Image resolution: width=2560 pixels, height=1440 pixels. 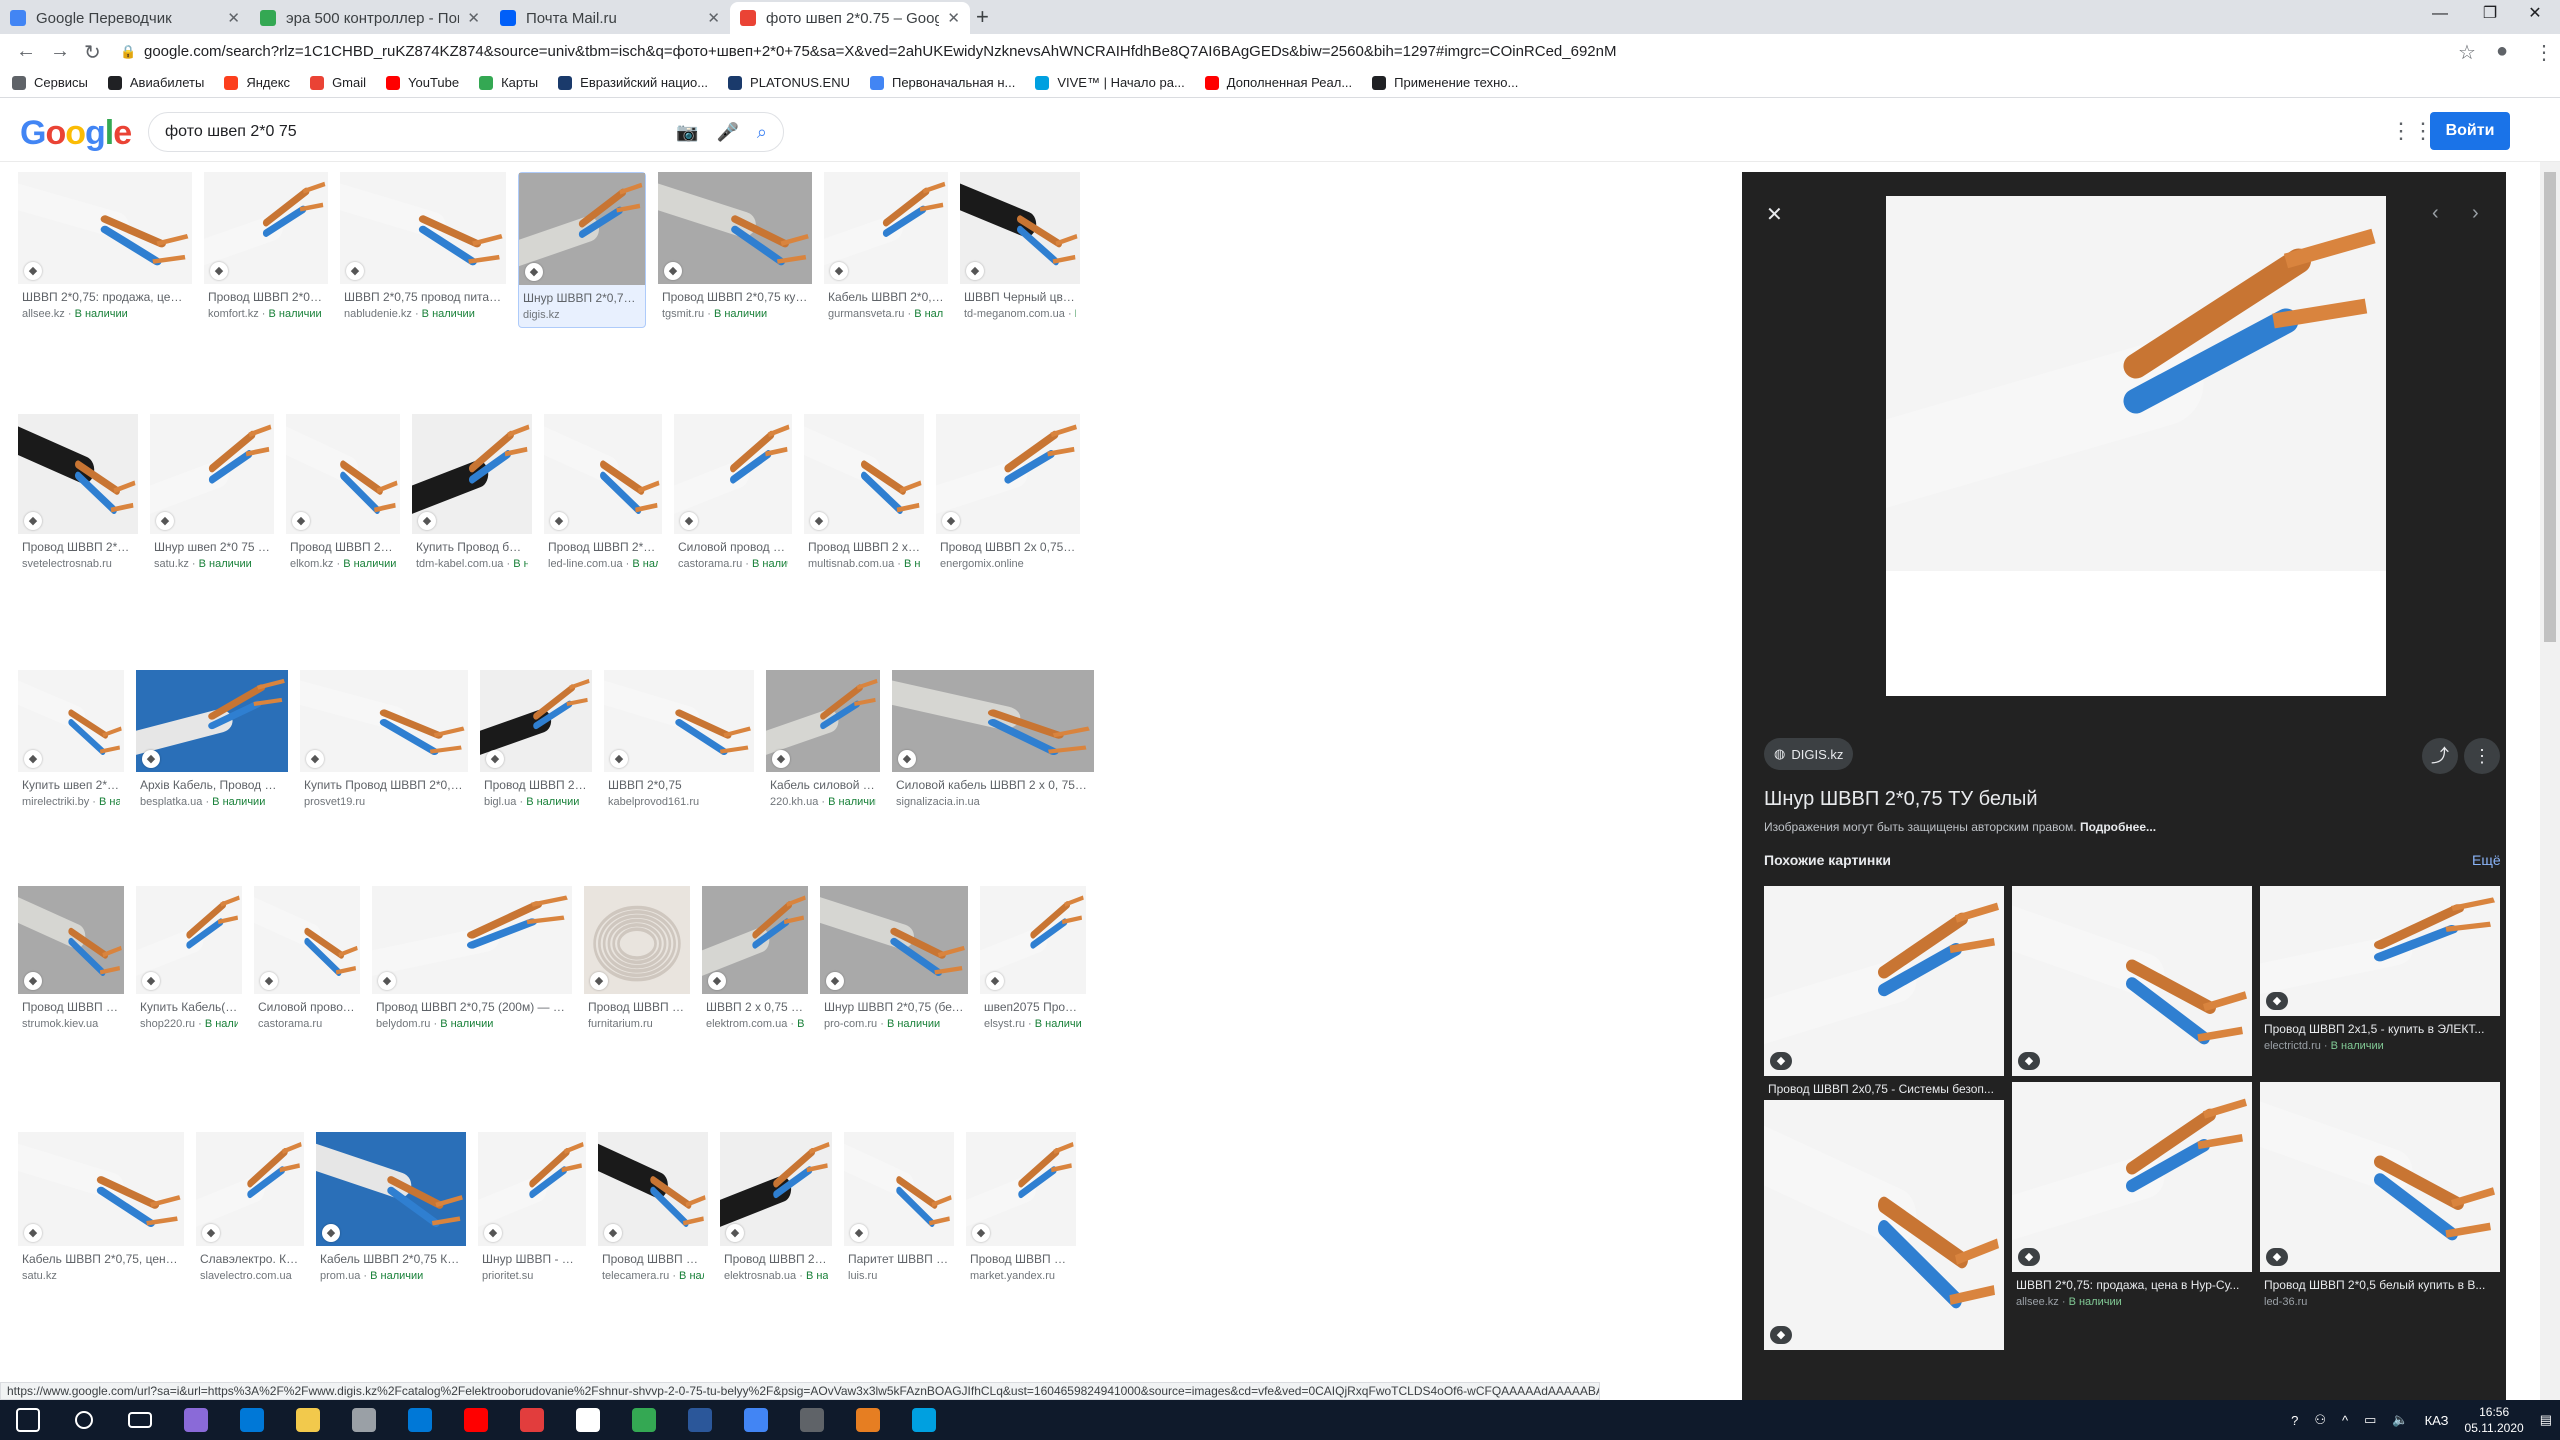 I want to click on clock: 16:56 05.11.2020, so click(x=2494, y=1420).